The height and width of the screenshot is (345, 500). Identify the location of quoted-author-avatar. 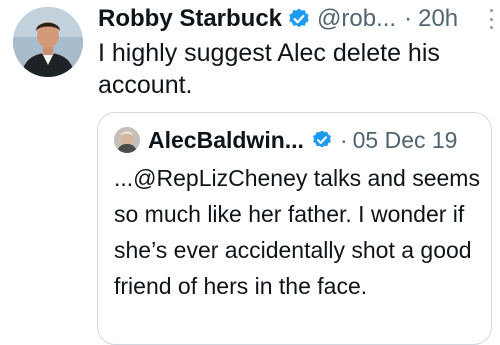
(127, 140).